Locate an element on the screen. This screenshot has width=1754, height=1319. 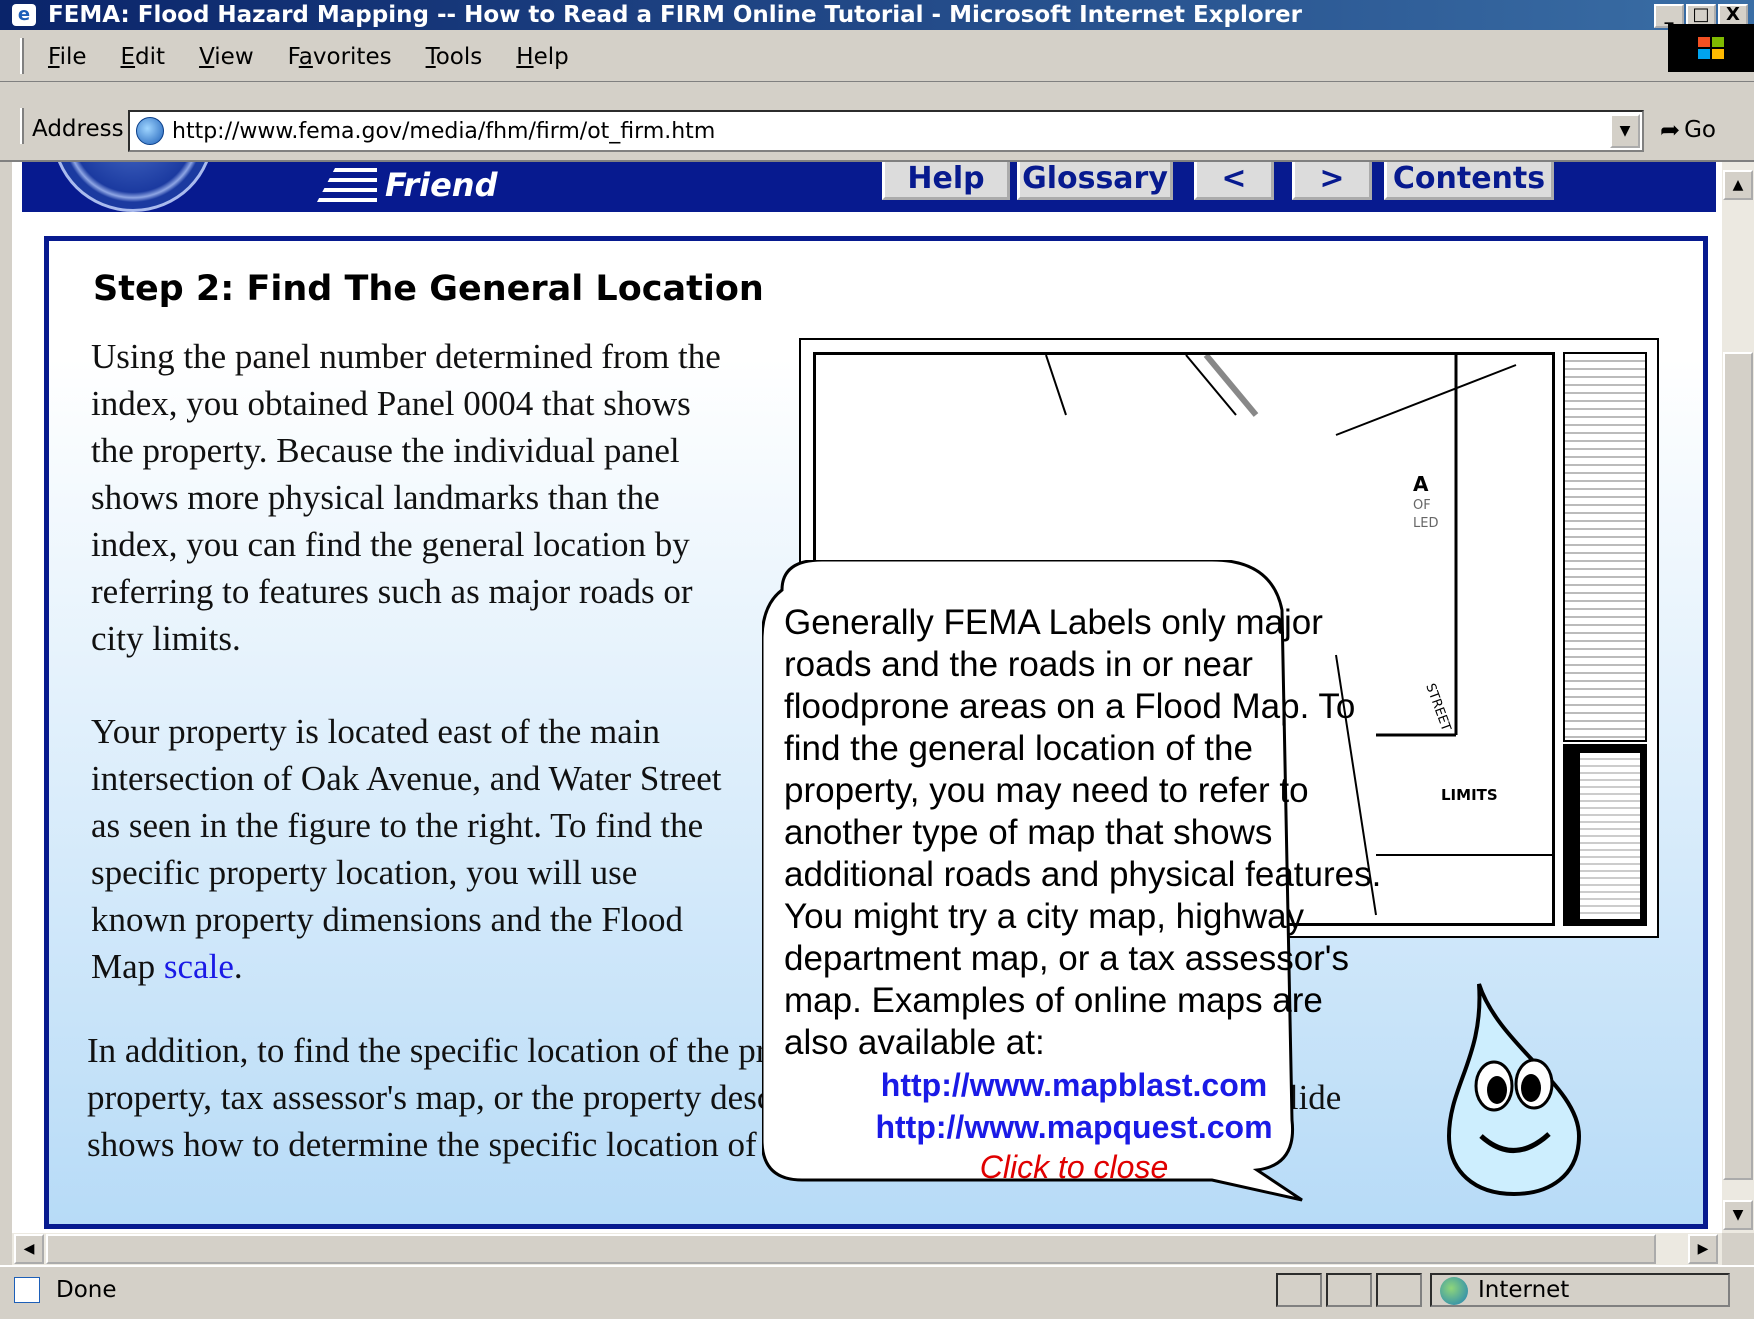
tell-a-friend-link: Friend is located at coordinates (407, 185).